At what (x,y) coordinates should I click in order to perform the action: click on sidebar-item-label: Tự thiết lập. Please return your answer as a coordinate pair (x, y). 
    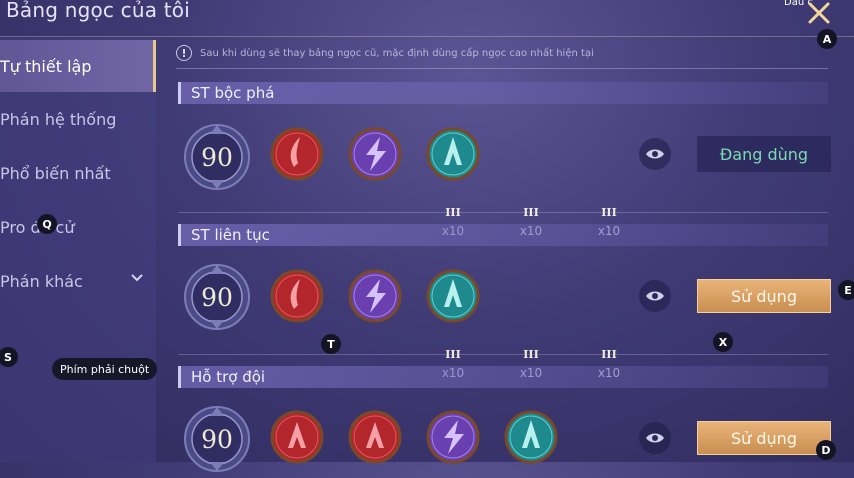
    Looking at the image, I should click on (46, 66).